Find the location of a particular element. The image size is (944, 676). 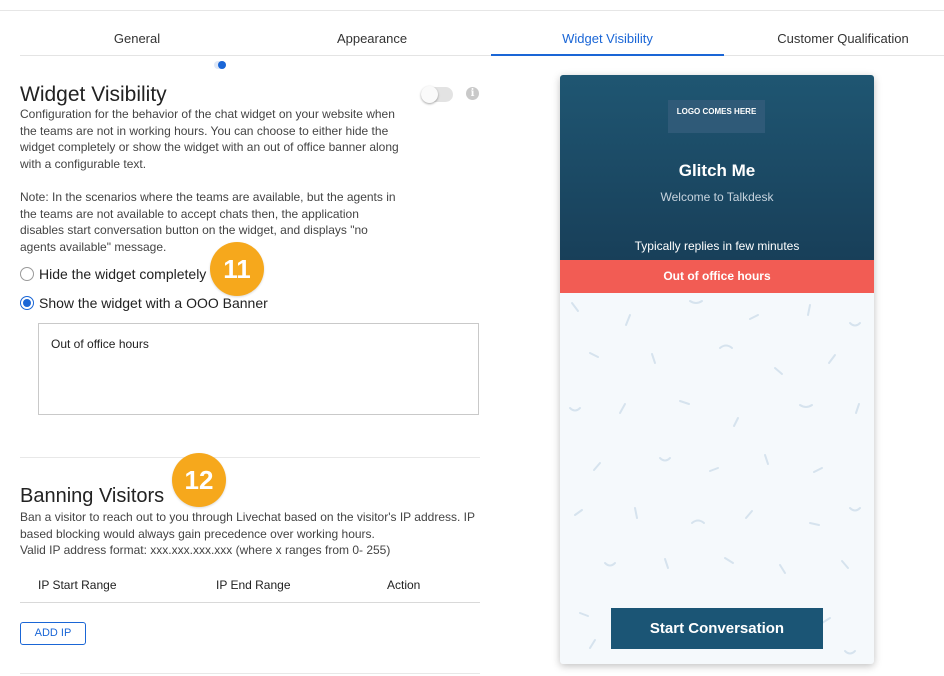

add-ip-button: ADD IP is located at coordinates (53, 633).